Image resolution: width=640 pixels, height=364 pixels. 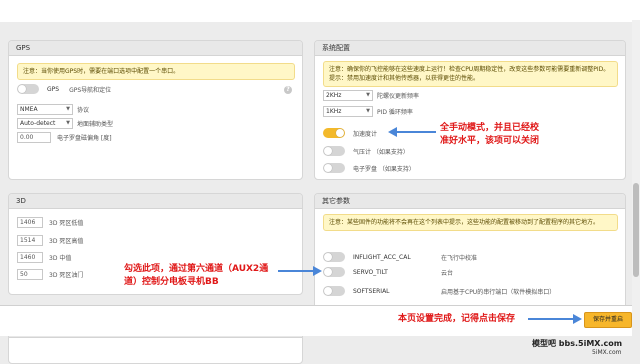 I want to click on annotation-line: 准好水平，该项可以关闭, so click(x=490, y=141).